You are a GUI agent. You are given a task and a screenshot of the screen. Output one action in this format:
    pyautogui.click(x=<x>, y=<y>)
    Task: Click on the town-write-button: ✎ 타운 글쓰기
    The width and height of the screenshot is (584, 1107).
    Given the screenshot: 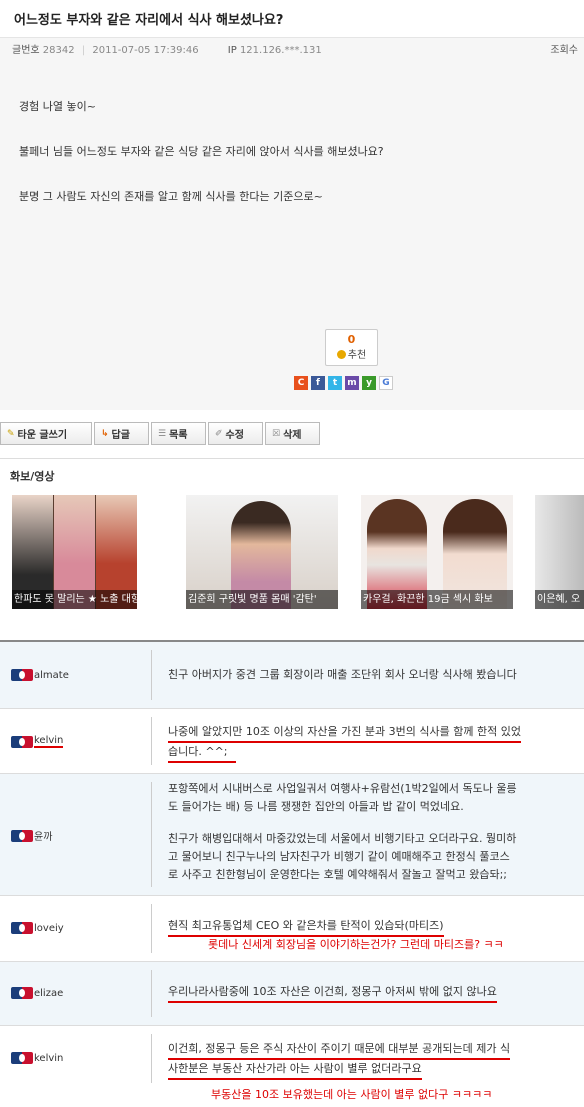 What is the action you would take?
    pyautogui.click(x=46, y=433)
    